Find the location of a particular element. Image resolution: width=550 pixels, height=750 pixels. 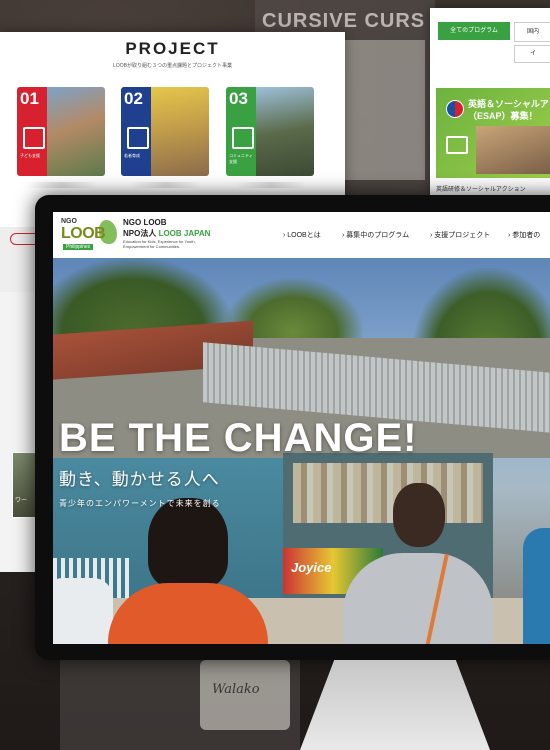

logo-ngo: NGO is located at coordinates (69, 221).